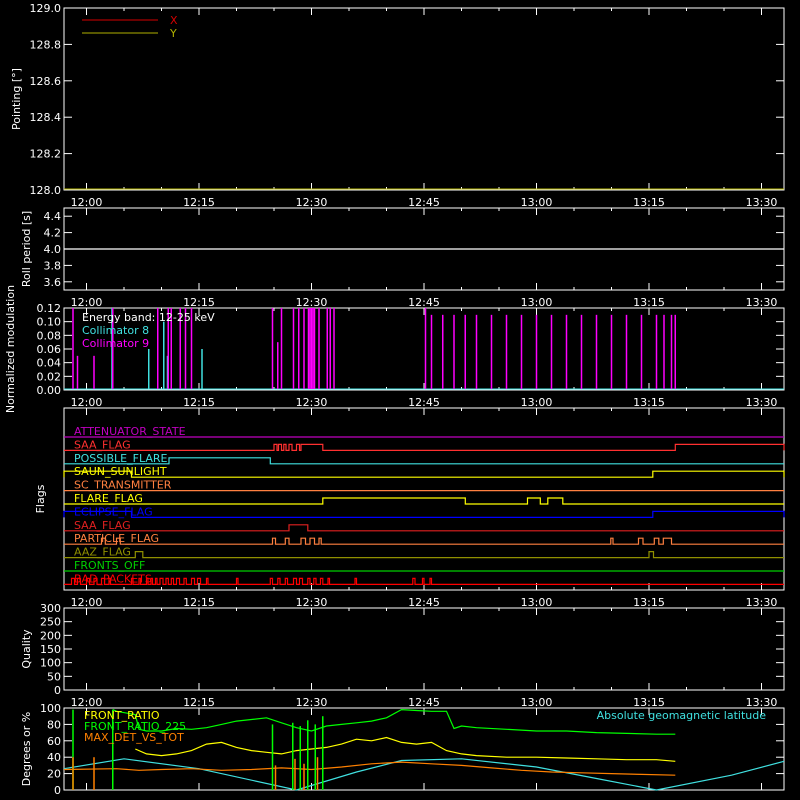  Describe the element at coordinates (424, 474) in the screenshot. I see `flag-line-saun-sunlight` at that location.